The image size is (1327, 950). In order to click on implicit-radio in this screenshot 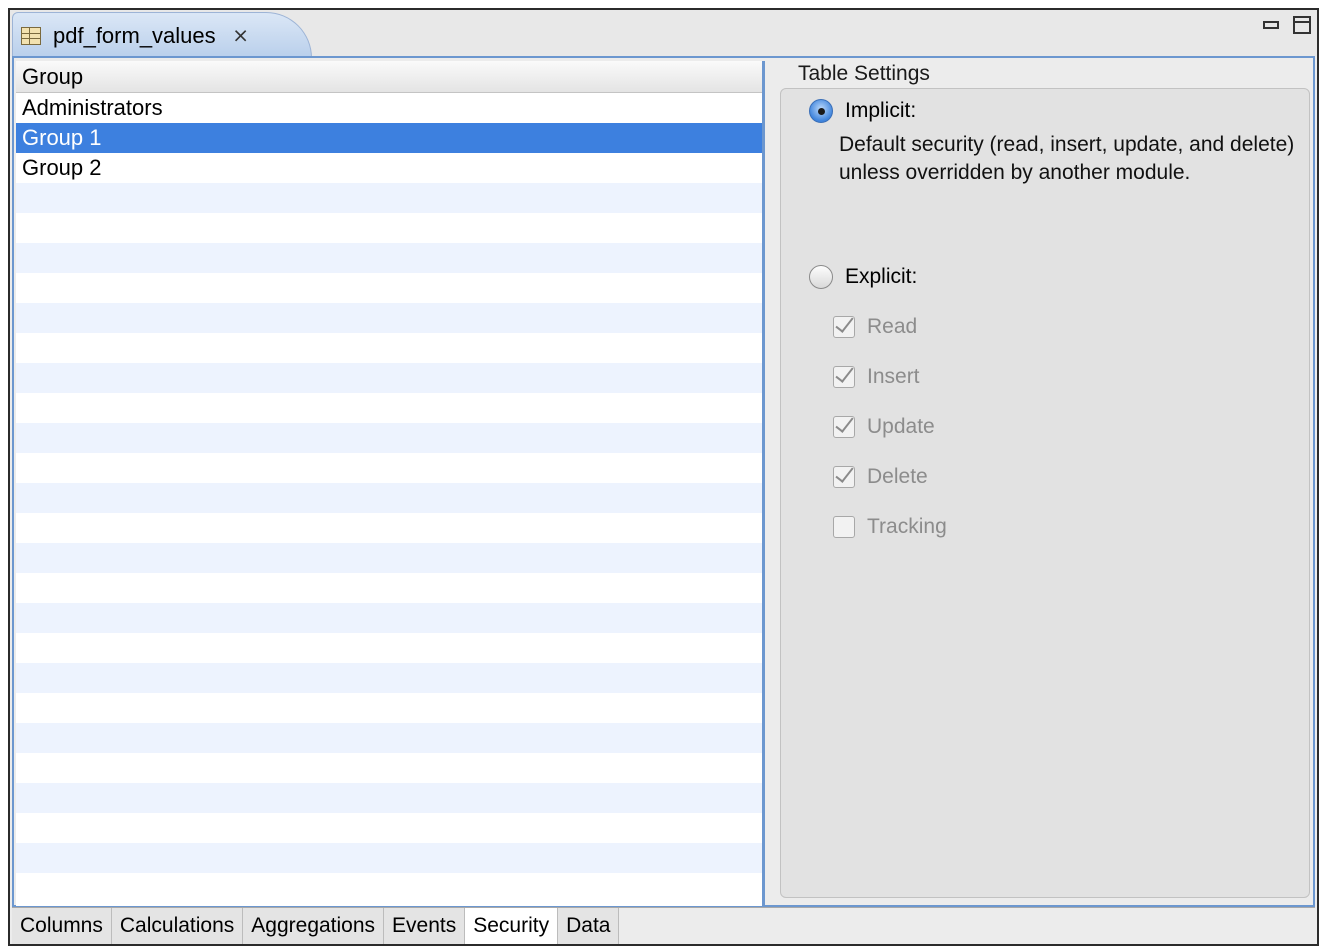, I will do `click(821, 111)`.